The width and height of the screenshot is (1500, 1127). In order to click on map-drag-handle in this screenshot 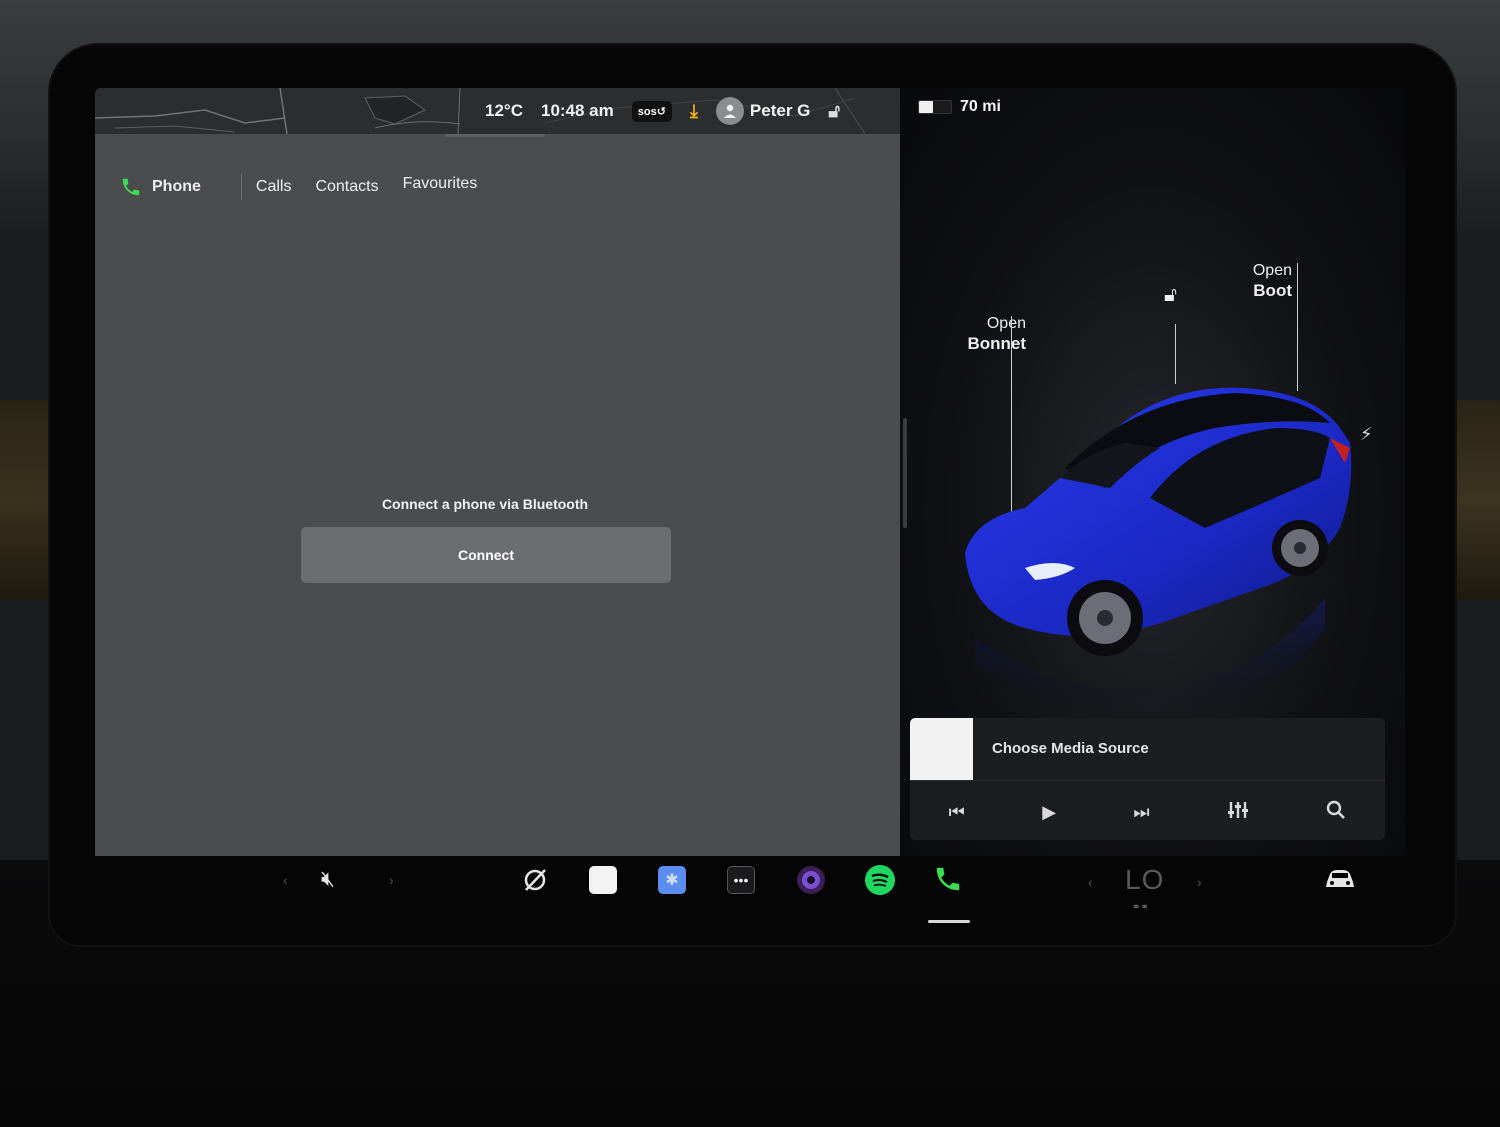, I will do `click(495, 135)`.